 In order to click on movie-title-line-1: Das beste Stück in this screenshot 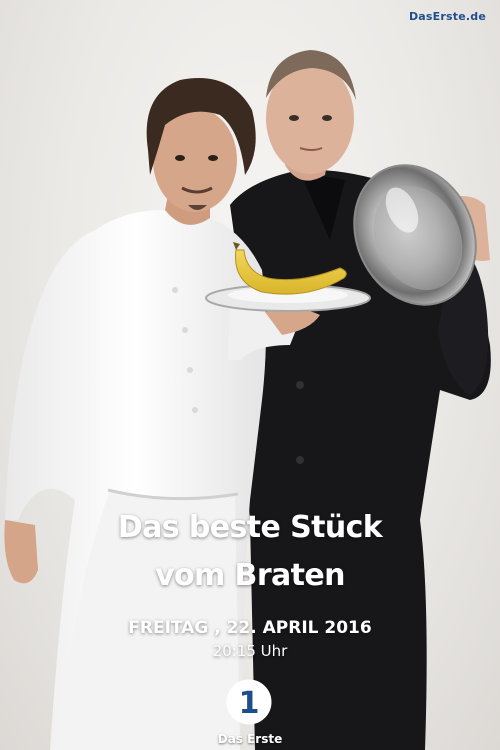, I will do `click(250, 527)`.